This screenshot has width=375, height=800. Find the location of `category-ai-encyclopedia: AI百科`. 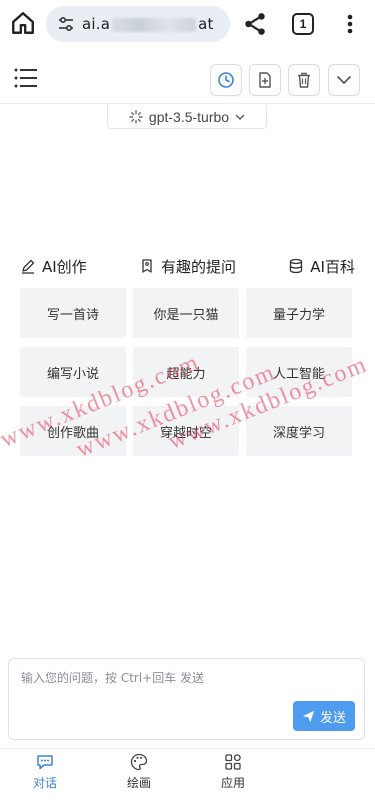

category-ai-encyclopedia: AI百科 is located at coordinates (321, 266).